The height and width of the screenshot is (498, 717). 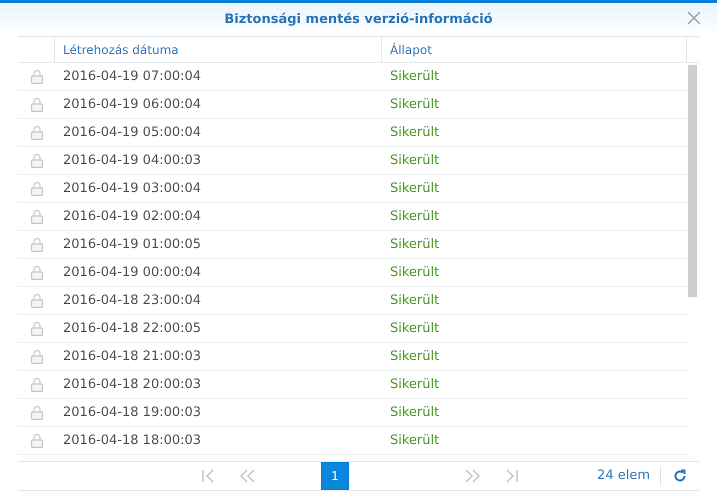 What do you see at coordinates (358, 19) in the screenshot?
I see `window-title: Biztonsági mentés verzió-információ` at bounding box center [358, 19].